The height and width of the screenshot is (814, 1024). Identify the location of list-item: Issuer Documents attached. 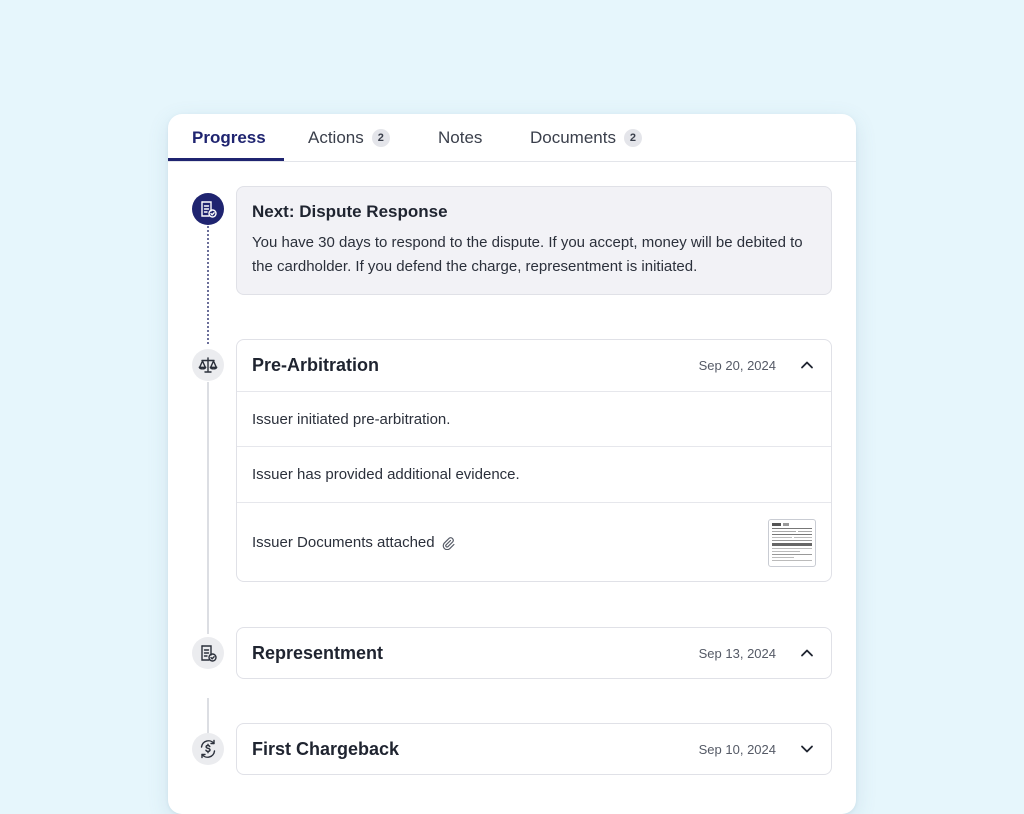
(534, 541).